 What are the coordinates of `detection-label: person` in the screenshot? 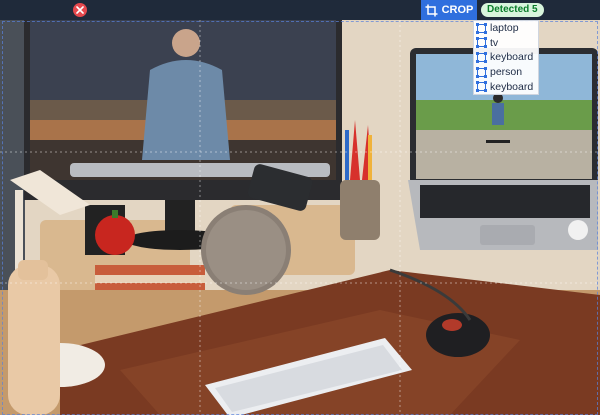 It's located at (506, 72).